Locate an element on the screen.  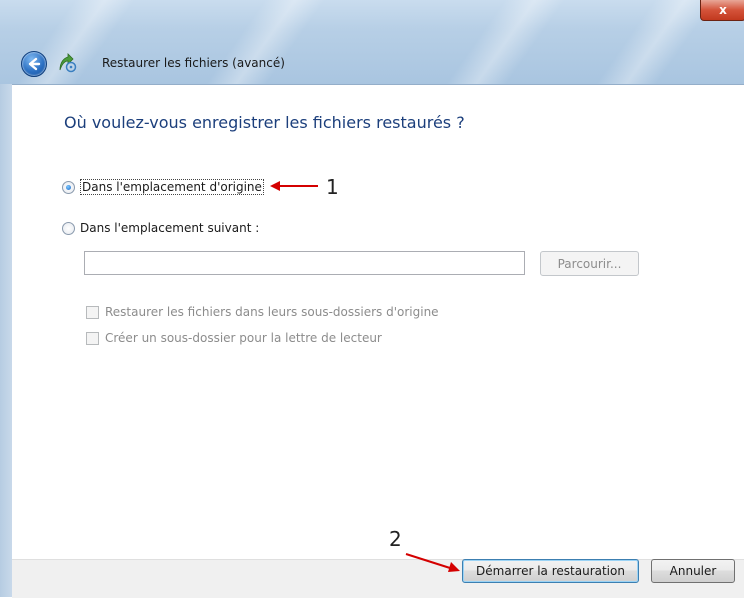
back-arrow-icon is located at coordinates (34, 64).